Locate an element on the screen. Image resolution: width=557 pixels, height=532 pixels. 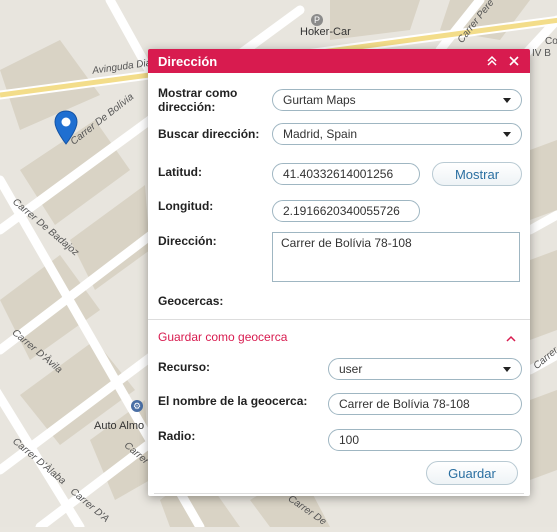
latitude-value: 41.40332614001256 is located at coordinates (338, 174).